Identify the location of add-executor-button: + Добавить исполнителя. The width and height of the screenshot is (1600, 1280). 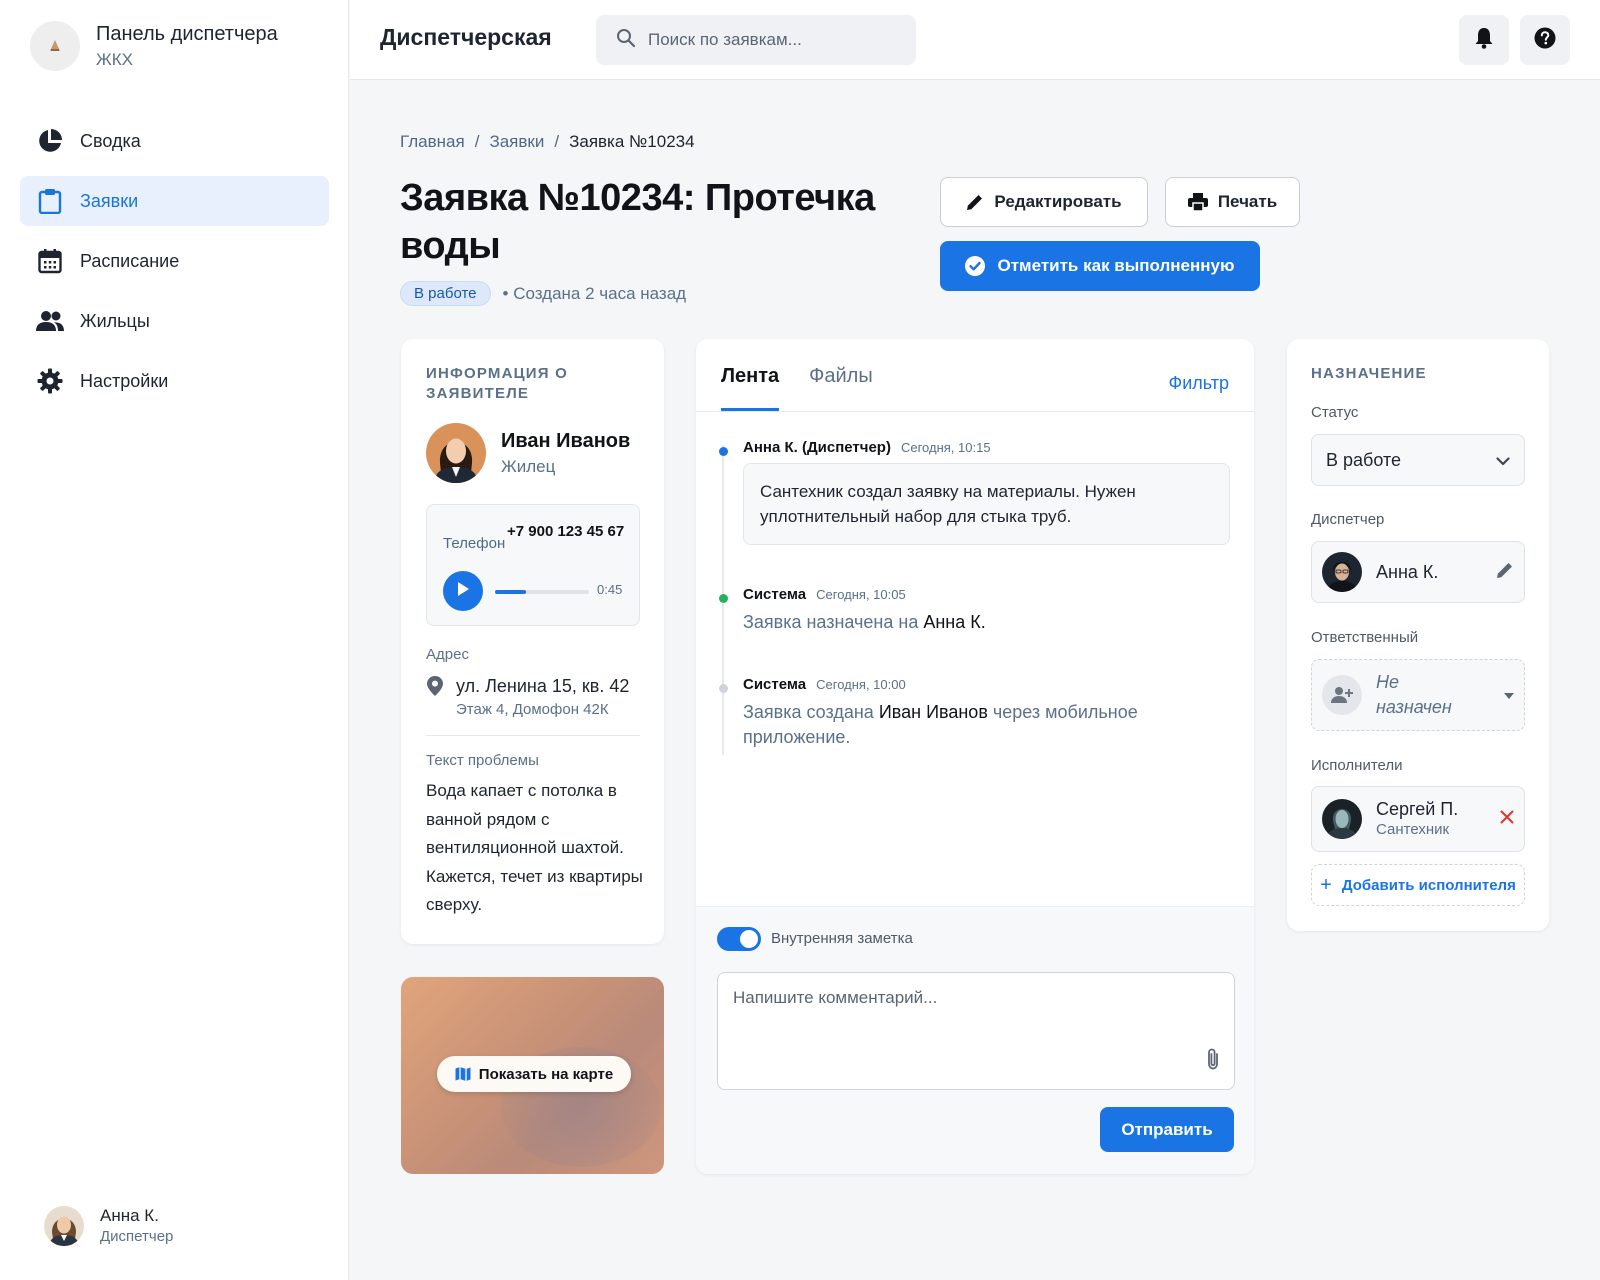
(1418, 885).